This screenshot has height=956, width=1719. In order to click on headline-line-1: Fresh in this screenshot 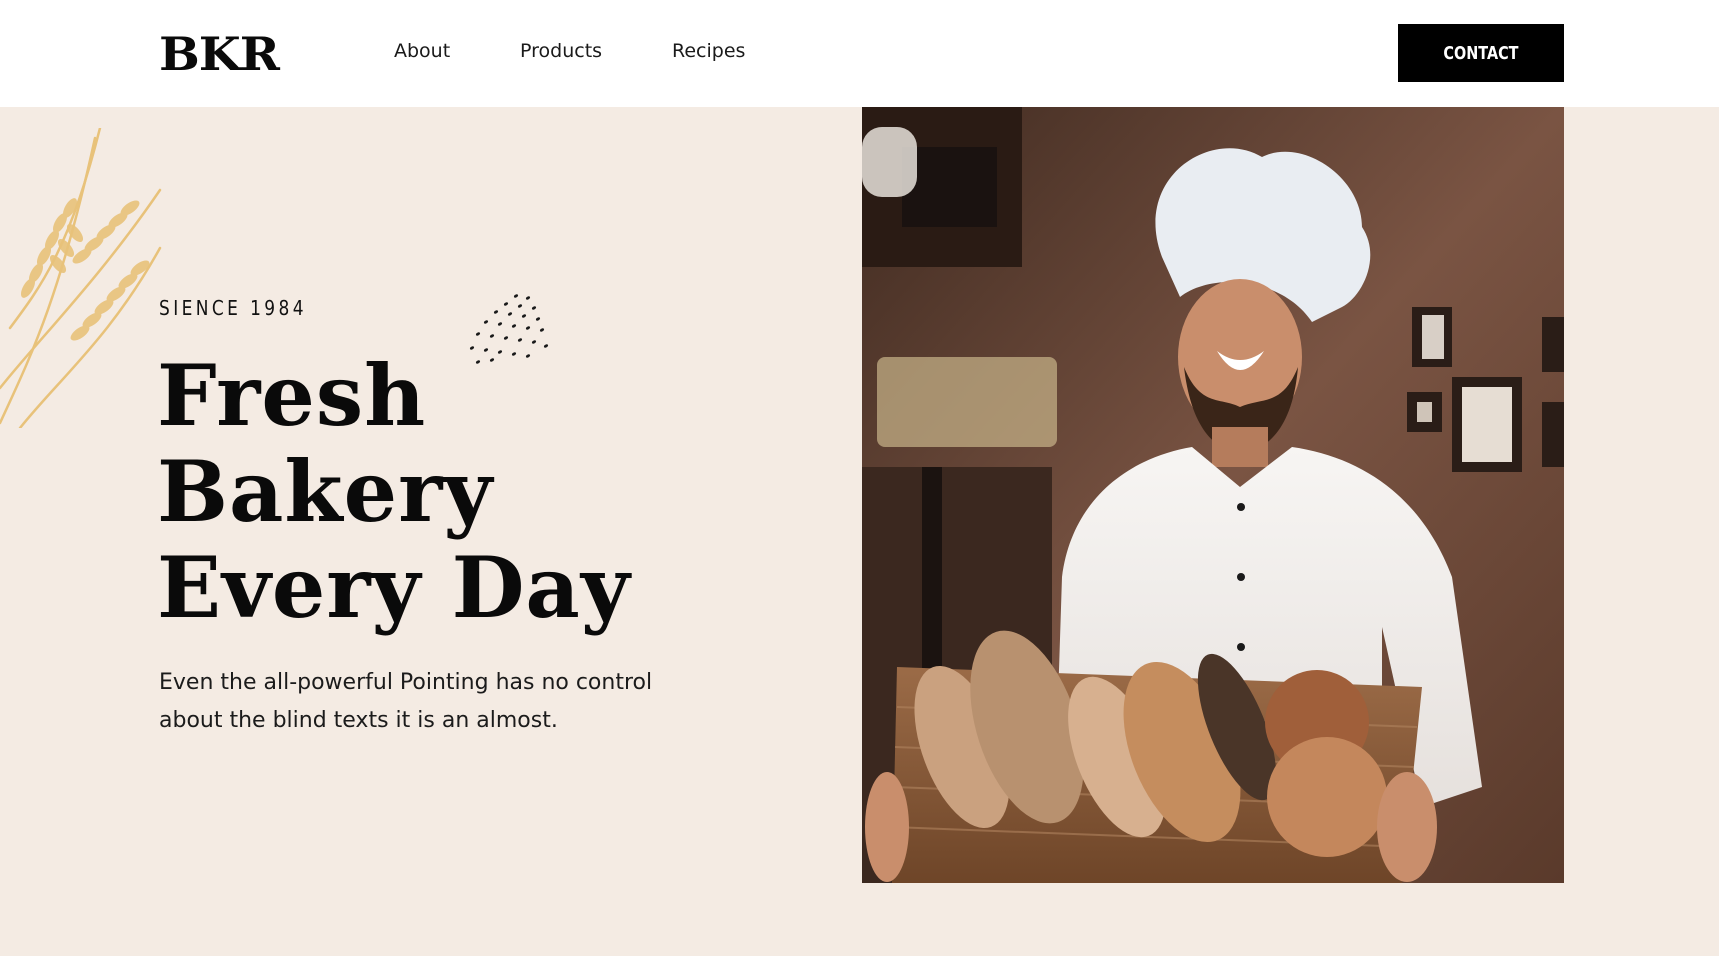, I will do `click(292, 395)`.